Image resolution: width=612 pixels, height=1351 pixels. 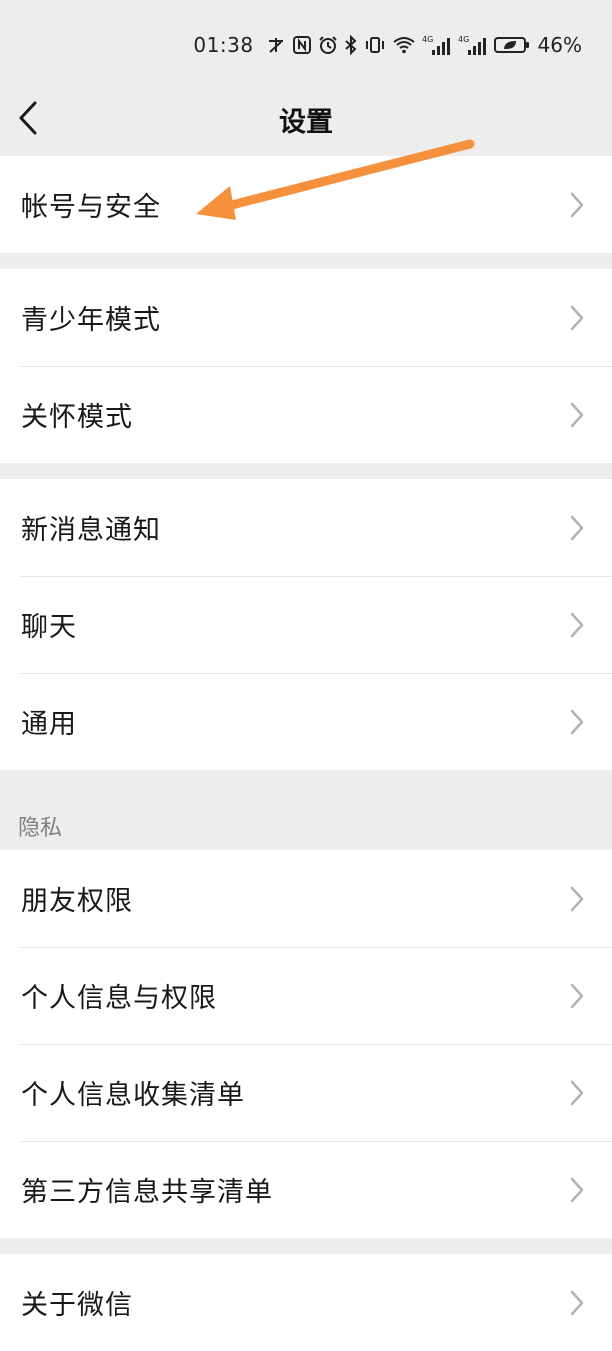 What do you see at coordinates (306, 995) in the screenshot?
I see `settings-item-personal-info-permissions: 个人信息与权限` at bounding box center [306, 995].